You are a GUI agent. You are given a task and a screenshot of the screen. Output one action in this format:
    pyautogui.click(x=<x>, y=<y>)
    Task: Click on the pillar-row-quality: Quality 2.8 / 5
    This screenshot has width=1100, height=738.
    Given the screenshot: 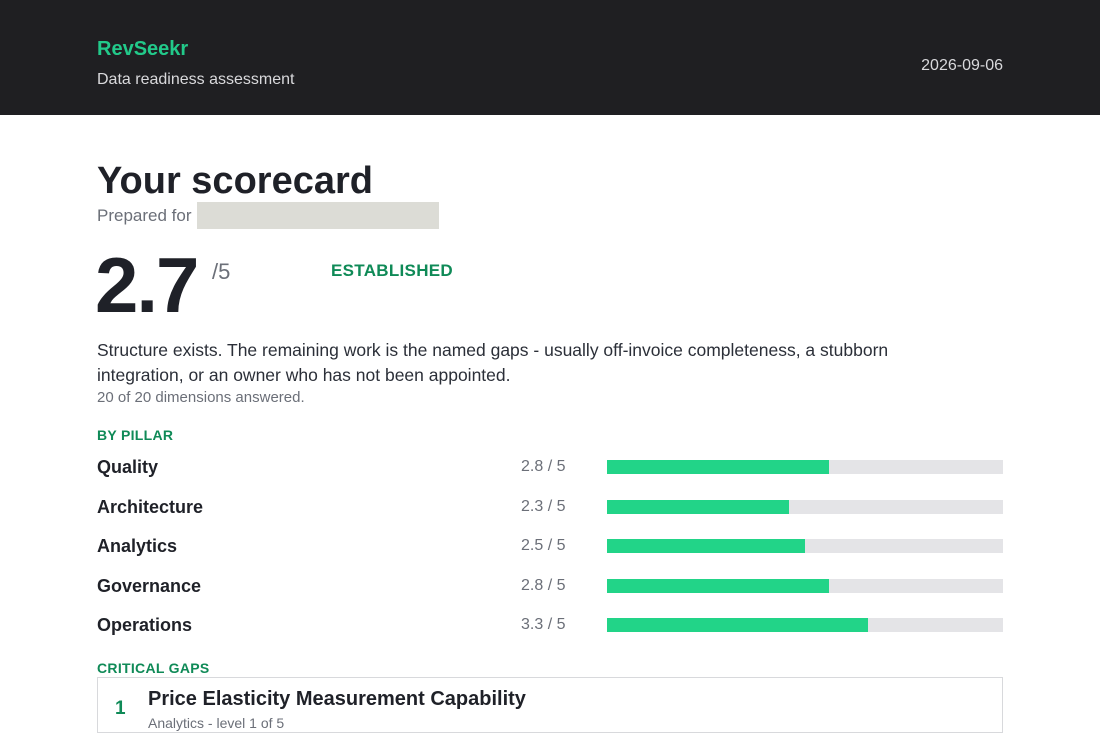 What is the action you would take?
    pyautogui.click(x=550, y=467)
    